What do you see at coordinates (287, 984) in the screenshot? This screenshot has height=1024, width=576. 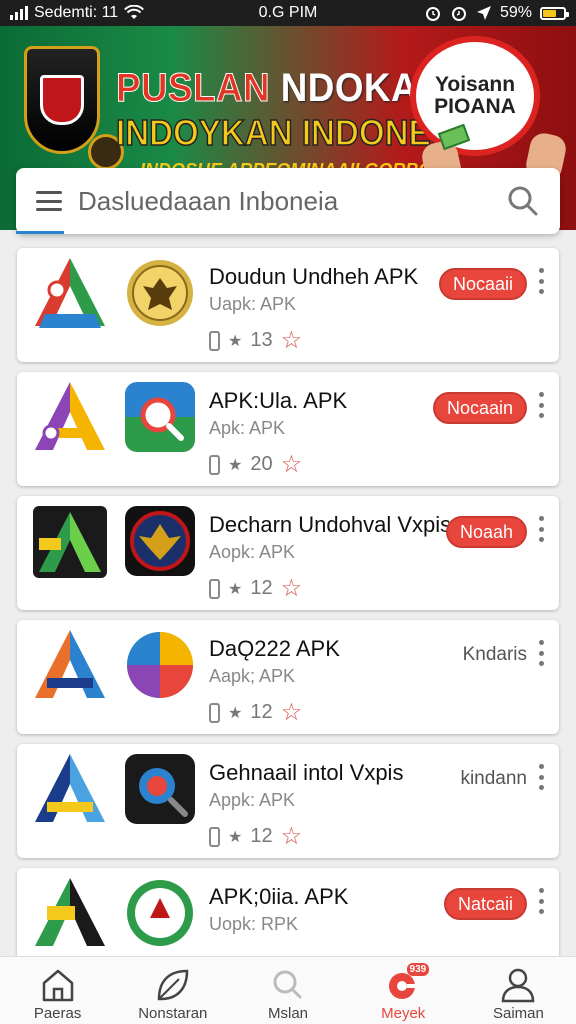 I see `search-nav-icon` at bounding box center [287, 984].